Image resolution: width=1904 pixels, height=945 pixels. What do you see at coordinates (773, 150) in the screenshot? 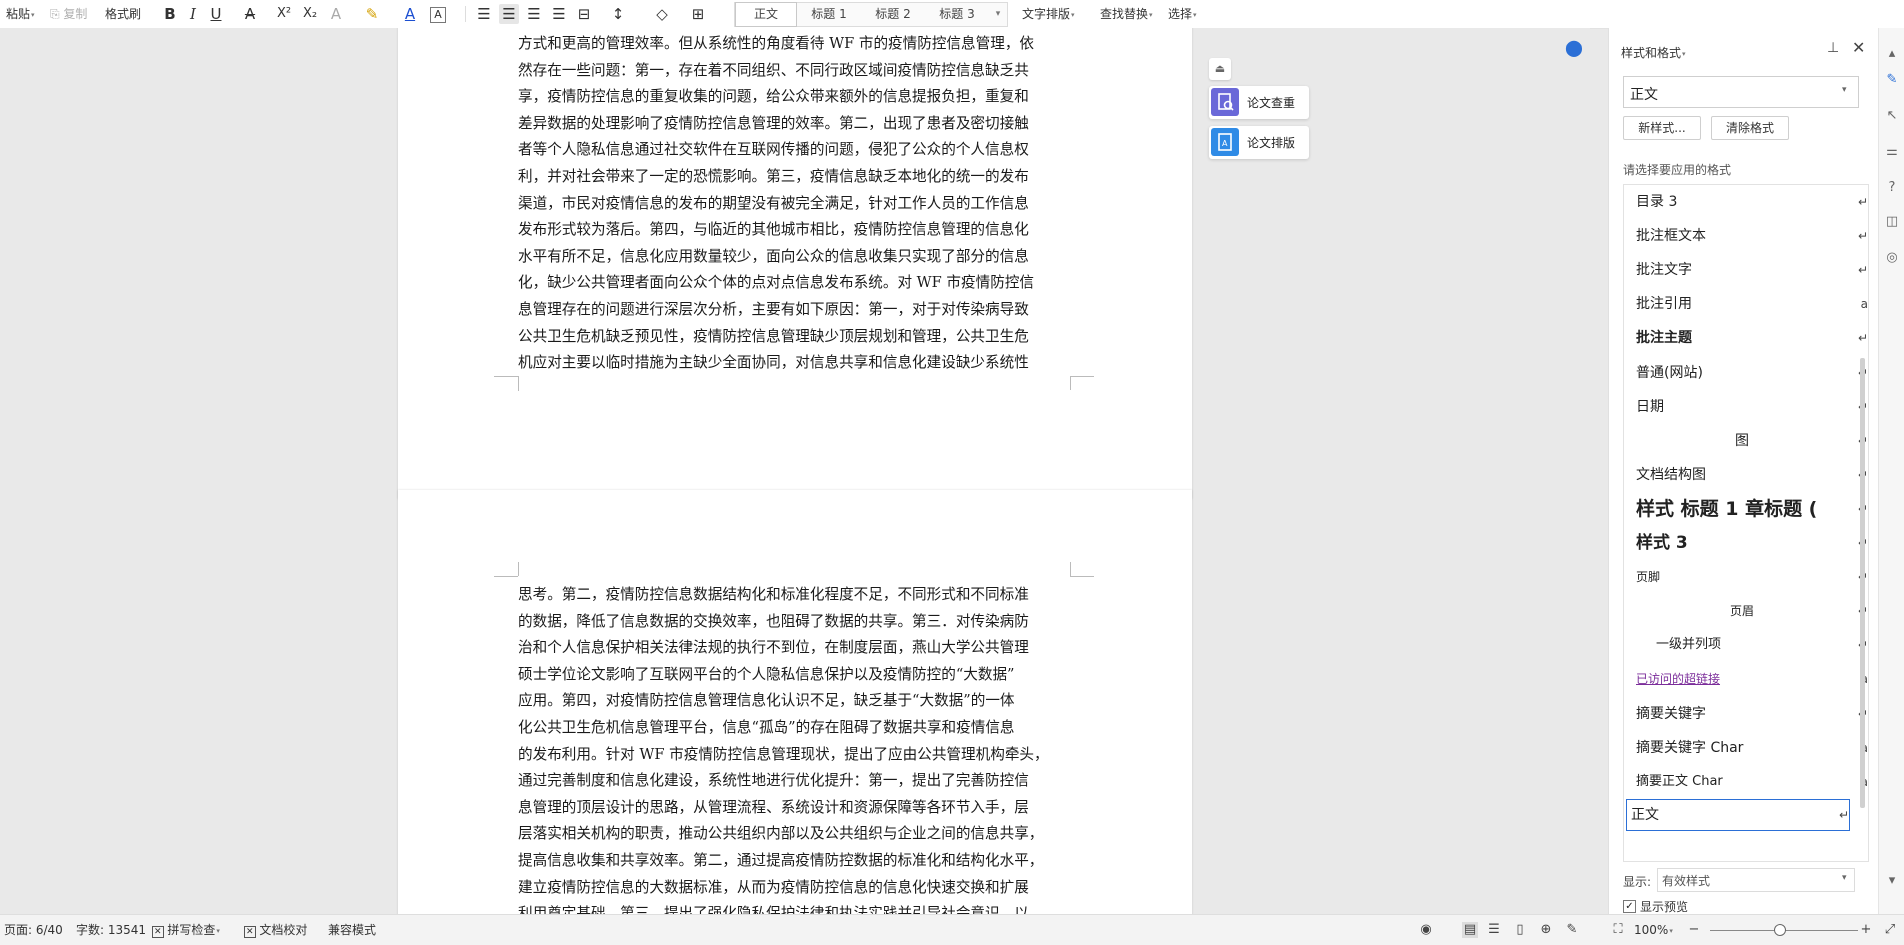
I see `text-line: 者等个人隐私信息通过社交软件在互联网传播的问题，侵犯了公众的个人信息权` at bounding box center [773, 150].